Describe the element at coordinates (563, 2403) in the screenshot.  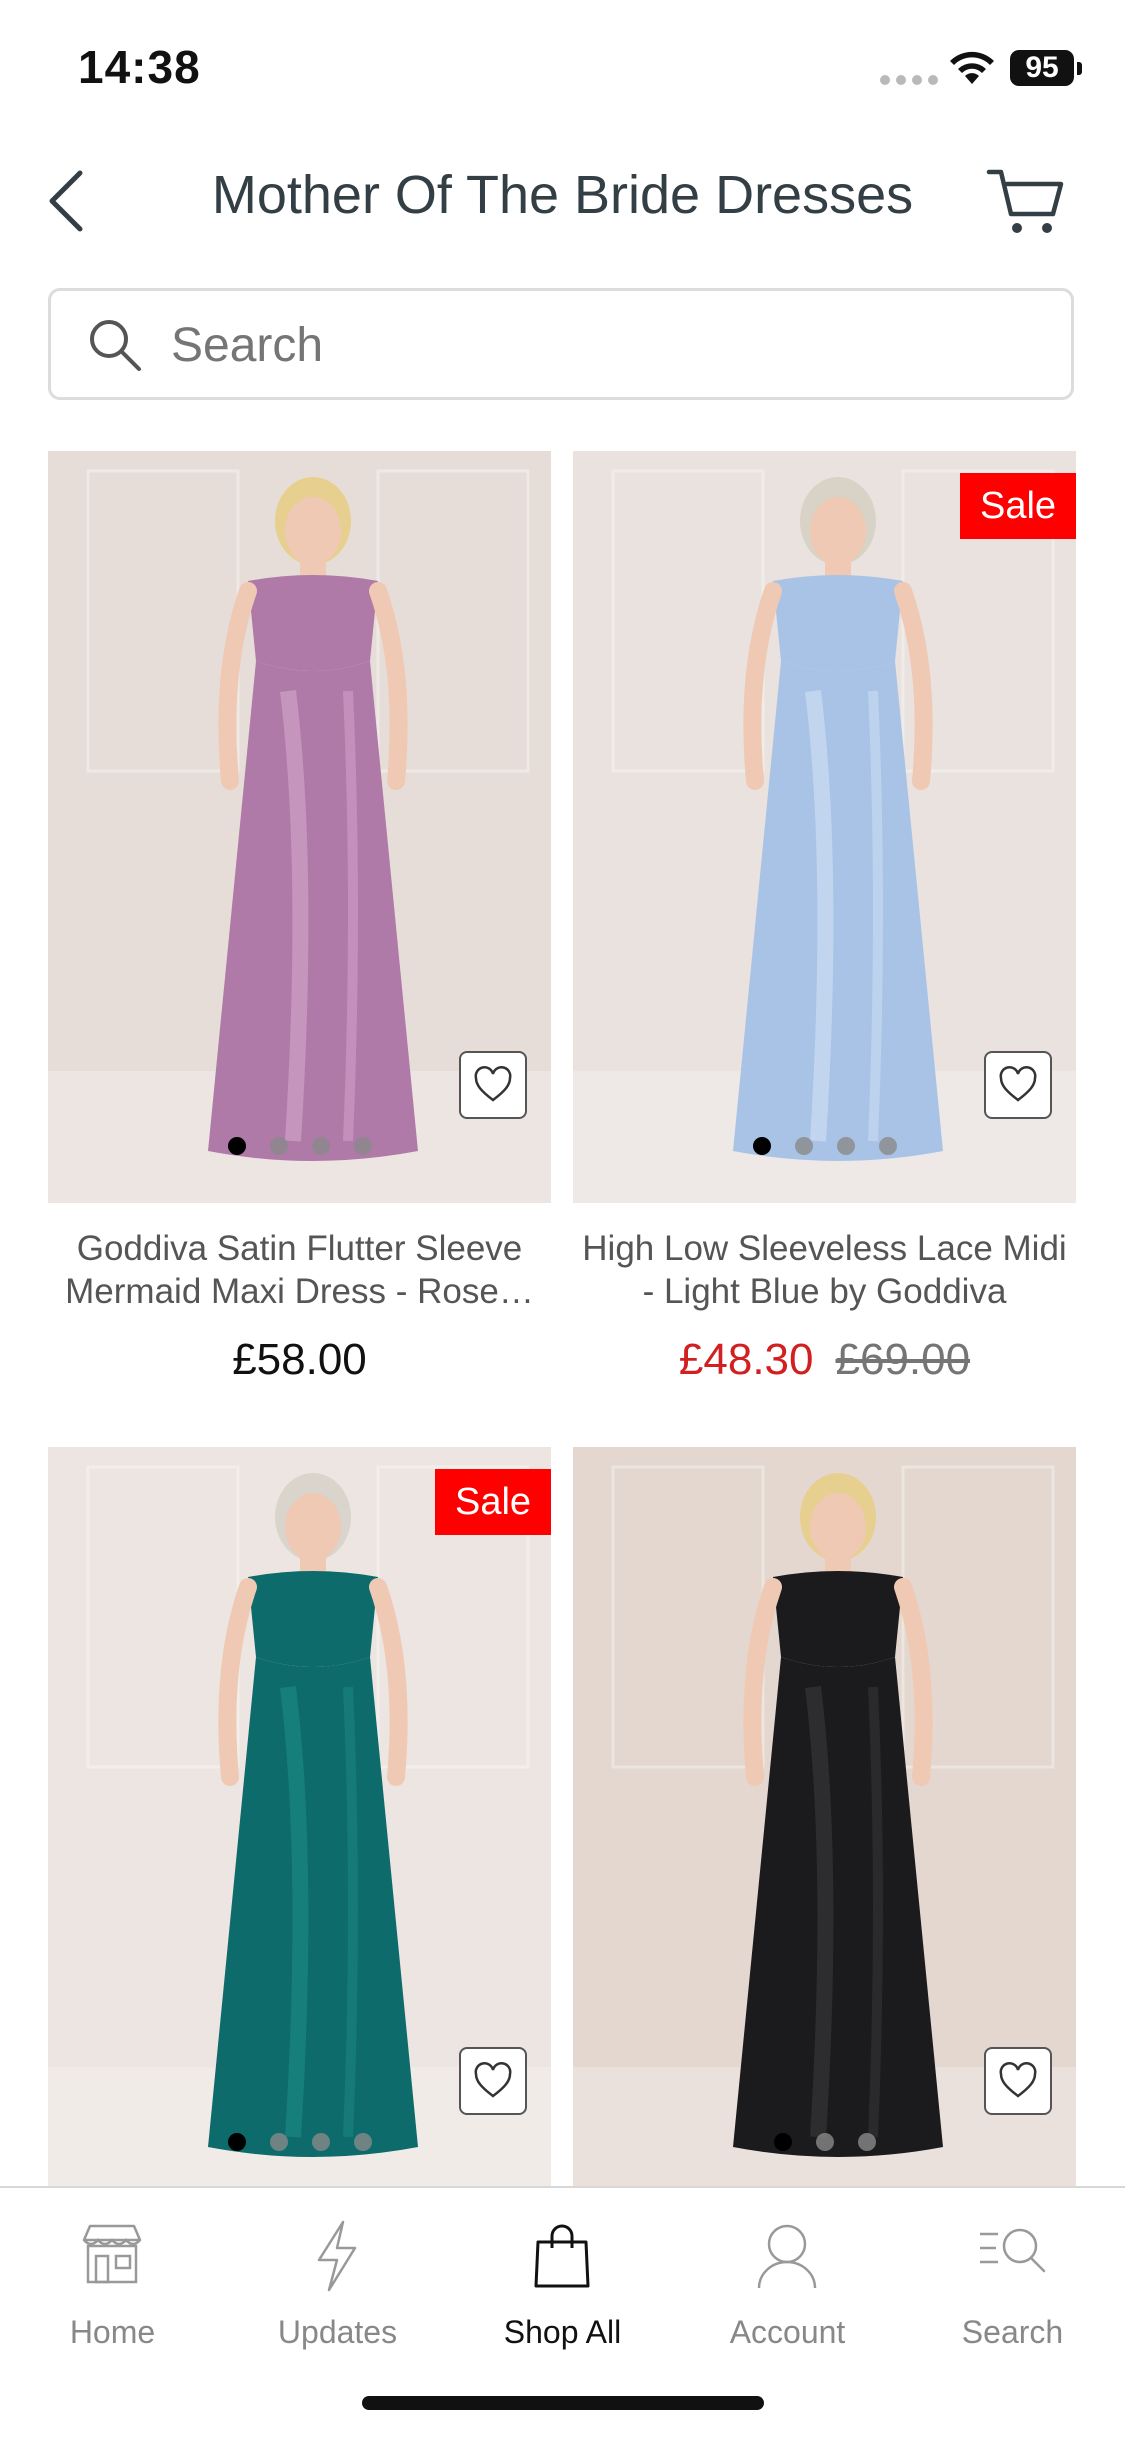
I see `home-indicator` at that location.